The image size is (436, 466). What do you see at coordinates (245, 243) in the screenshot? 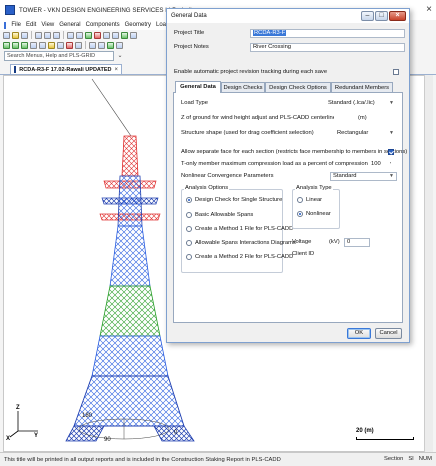
I see `interaction-diagrams-label: Allowable Spans Interactions Diagrams` at bounding box center [245, 243].